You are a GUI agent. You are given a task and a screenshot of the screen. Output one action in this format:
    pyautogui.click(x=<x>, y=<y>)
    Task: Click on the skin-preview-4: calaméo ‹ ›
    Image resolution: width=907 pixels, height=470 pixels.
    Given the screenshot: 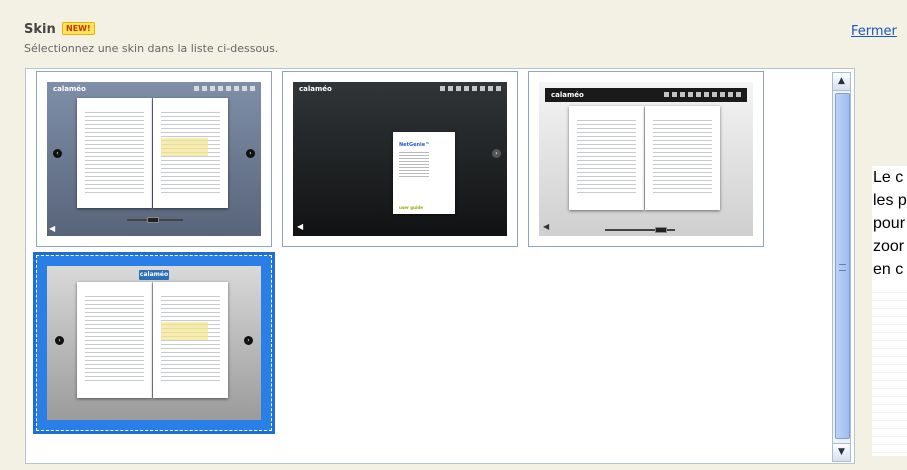 What is the action you would take?
    pyautogui.click(x=154, y=343)
    